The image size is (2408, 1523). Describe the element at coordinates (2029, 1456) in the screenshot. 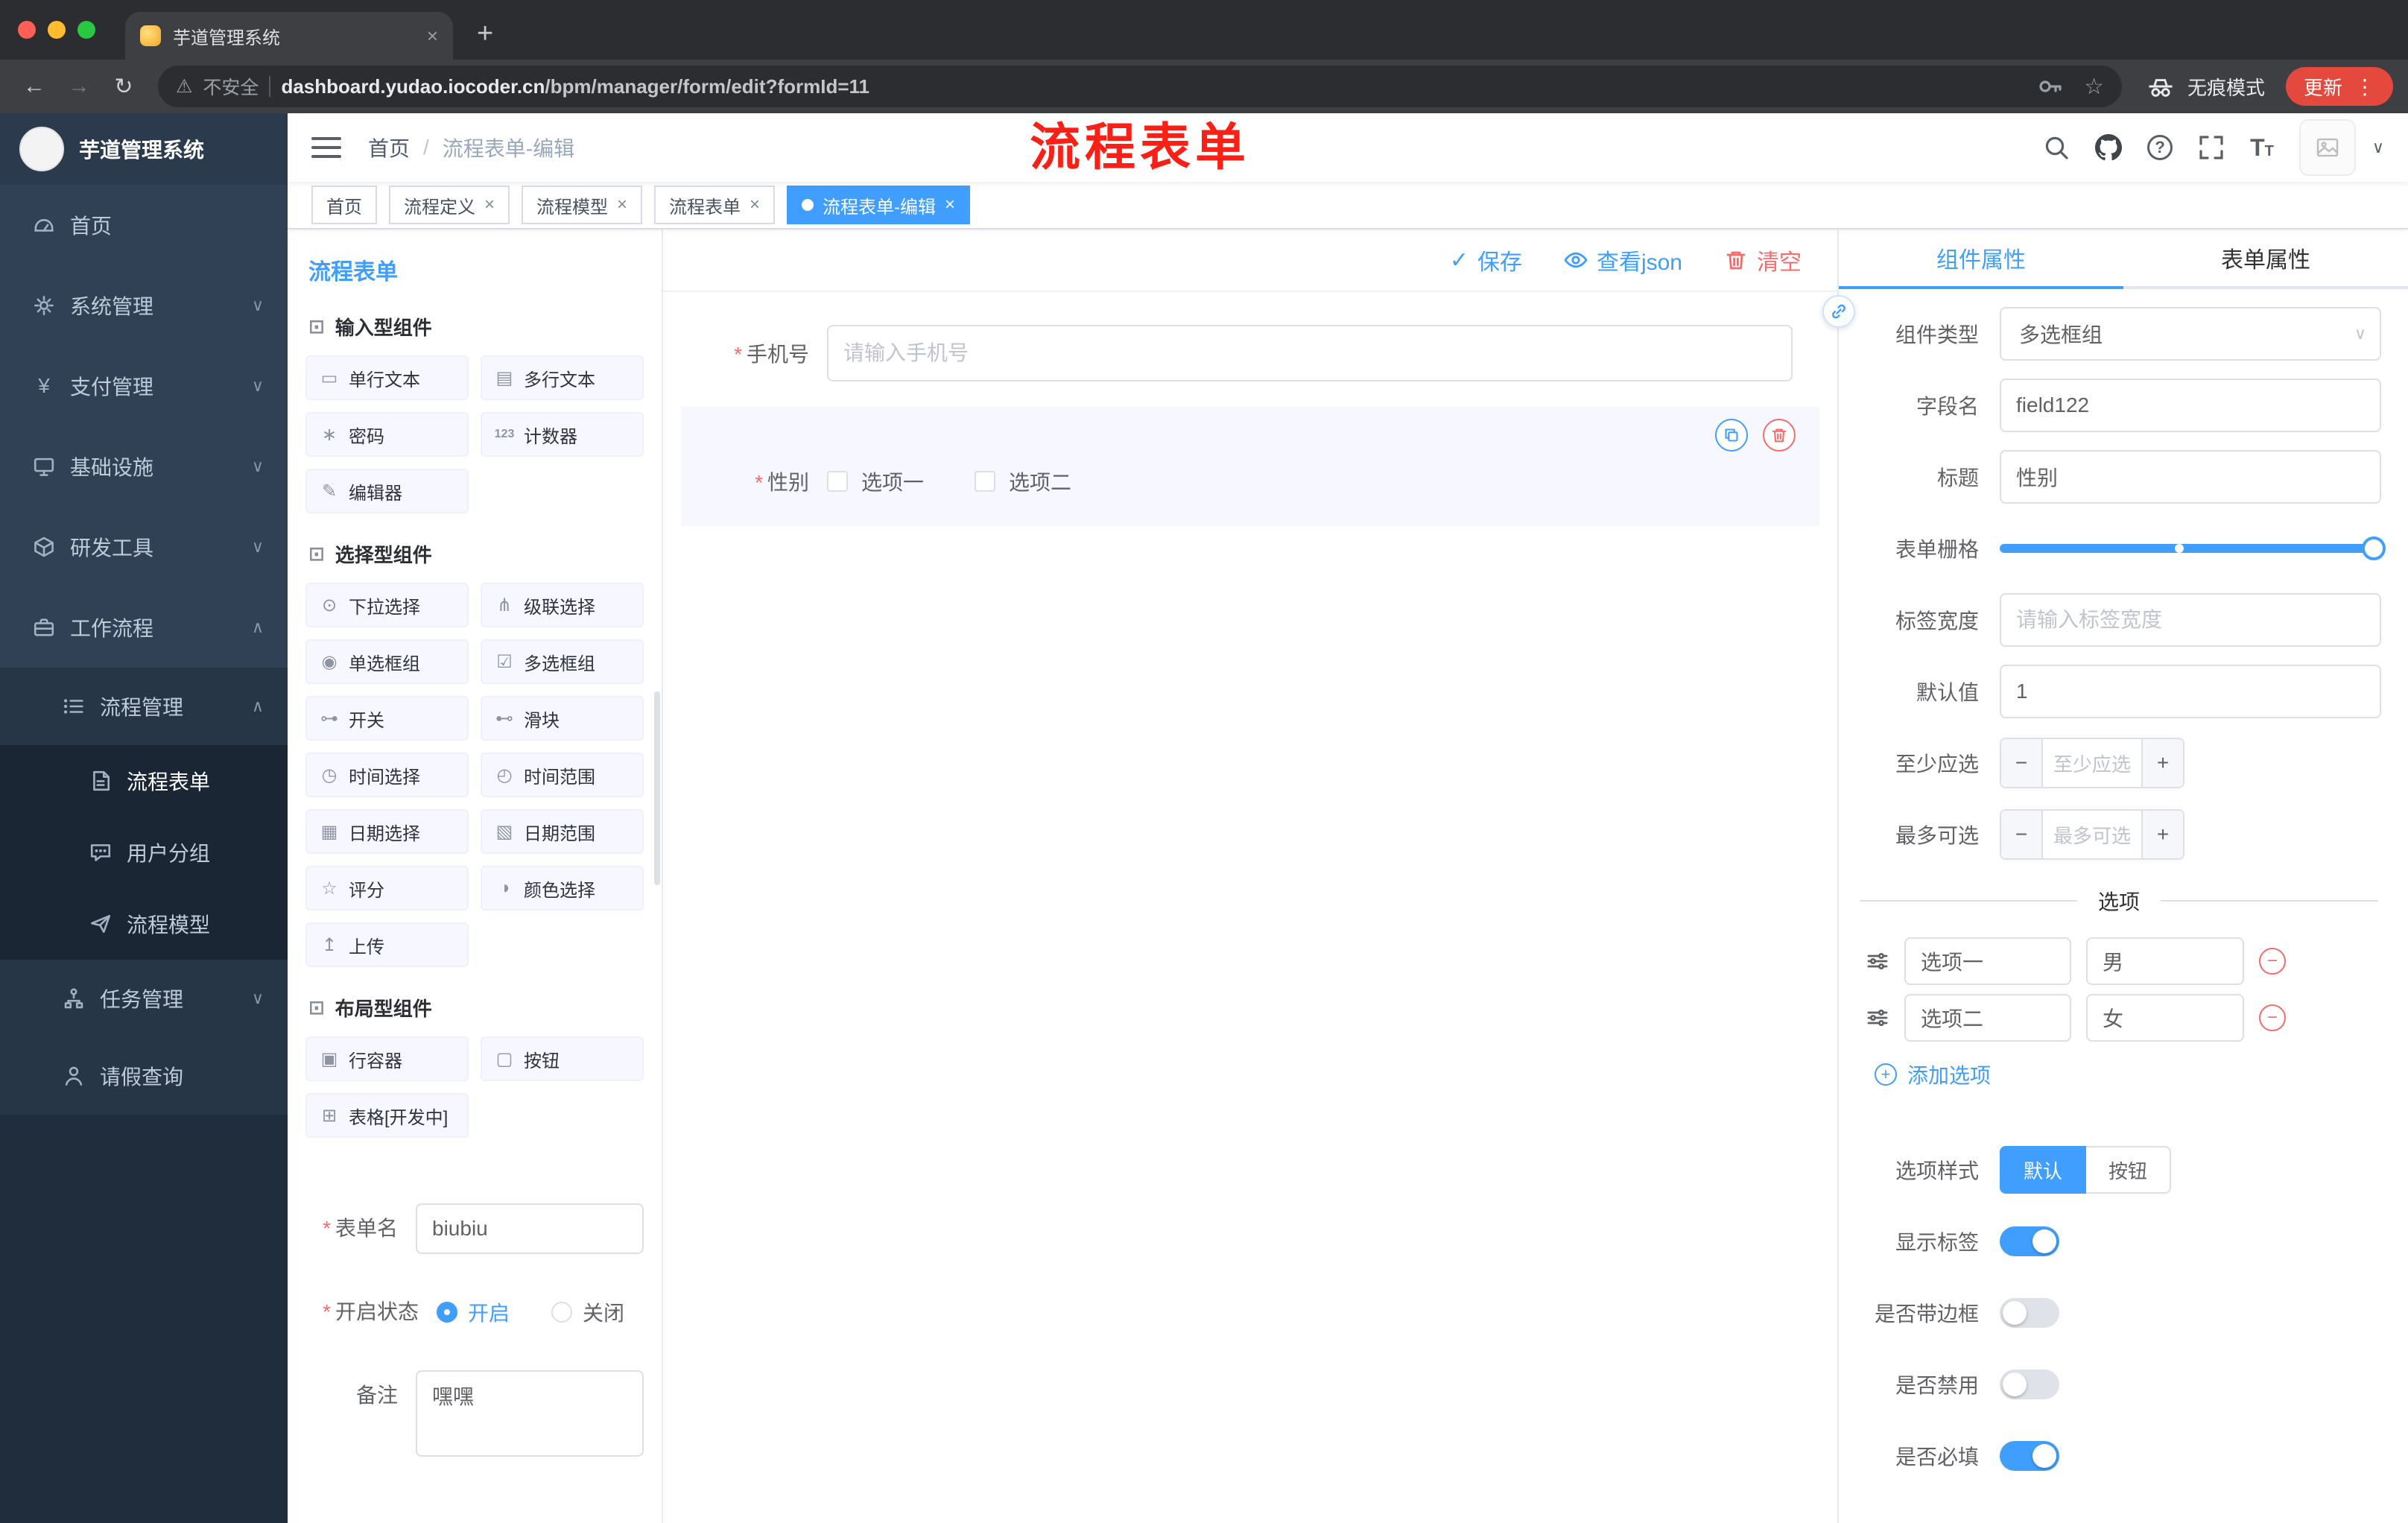

I see `required-switch` at that location.